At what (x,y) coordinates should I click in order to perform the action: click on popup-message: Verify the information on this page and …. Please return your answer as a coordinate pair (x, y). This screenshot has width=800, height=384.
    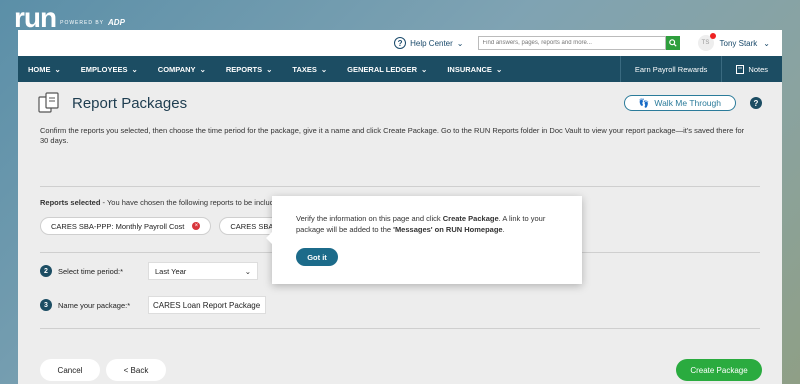
    Looking at the image, I should click on (431, 224).